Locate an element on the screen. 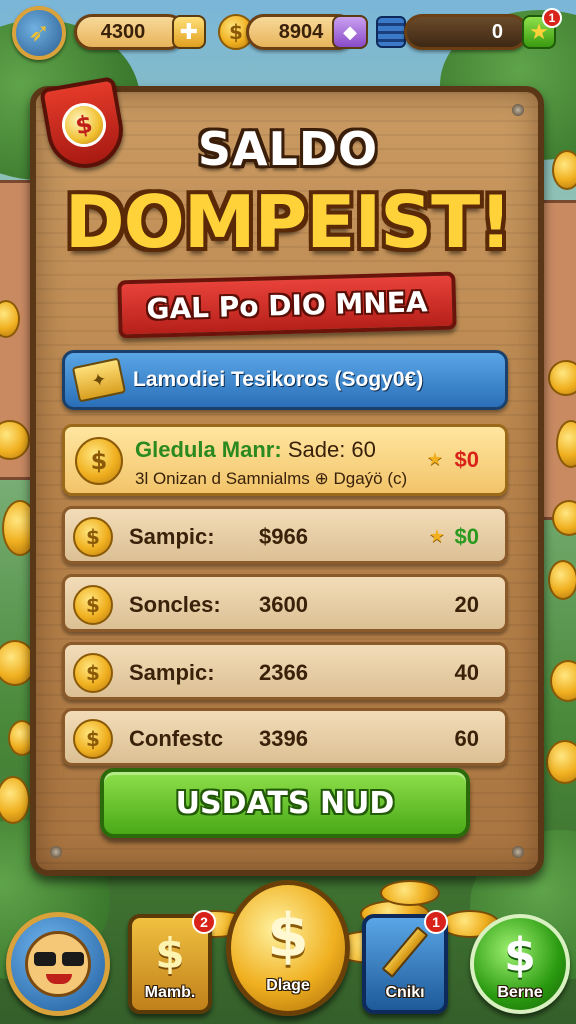  nav-berne-button: $ Berne is located at coordinates (520, 964).